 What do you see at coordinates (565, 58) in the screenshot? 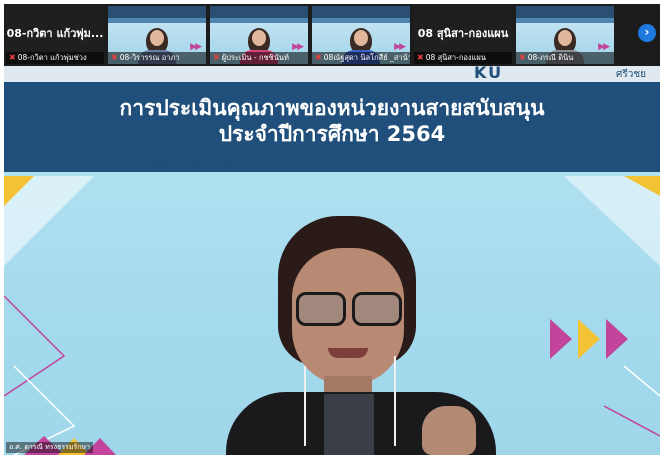
I see `participant-label: ✖ 08-ภรณี ดินิน` at bounding box center [565, 58].